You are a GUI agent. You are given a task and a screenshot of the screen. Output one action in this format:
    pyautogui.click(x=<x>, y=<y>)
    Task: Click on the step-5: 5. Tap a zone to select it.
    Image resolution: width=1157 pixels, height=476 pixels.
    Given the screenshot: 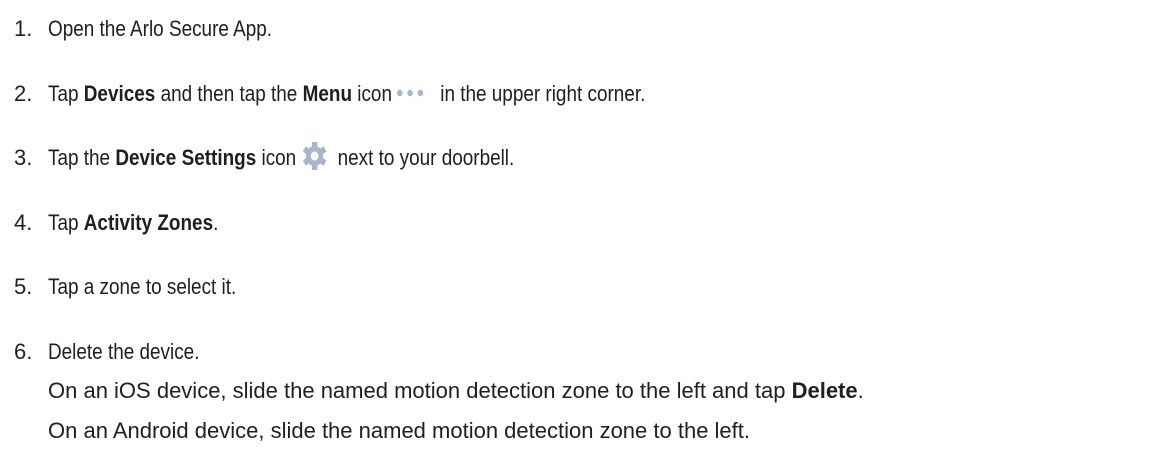 What is the action you would take?
    pyautogui.click(x=140, y=287)
    